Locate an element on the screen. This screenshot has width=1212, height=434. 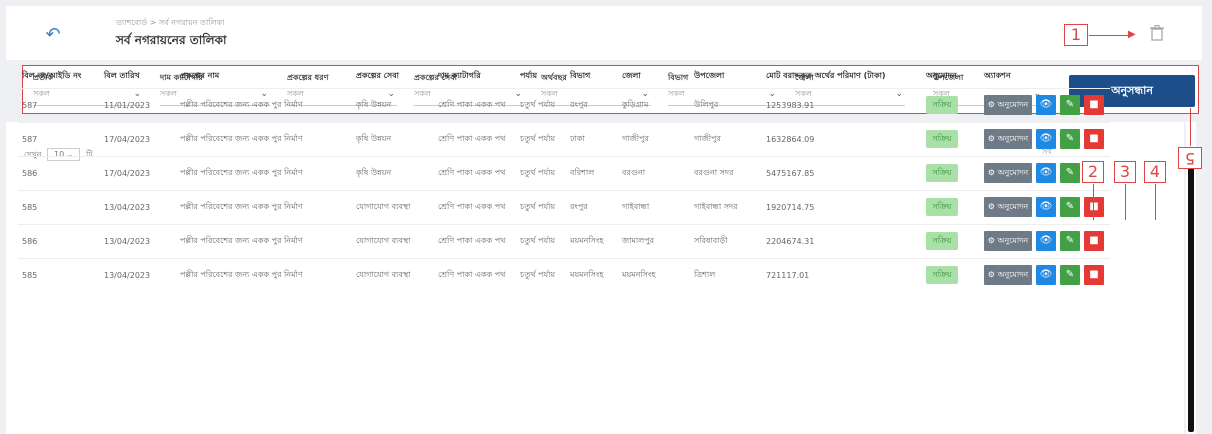
column-header: প্রকল্পের সেবা is located at coordinates (377, 76).